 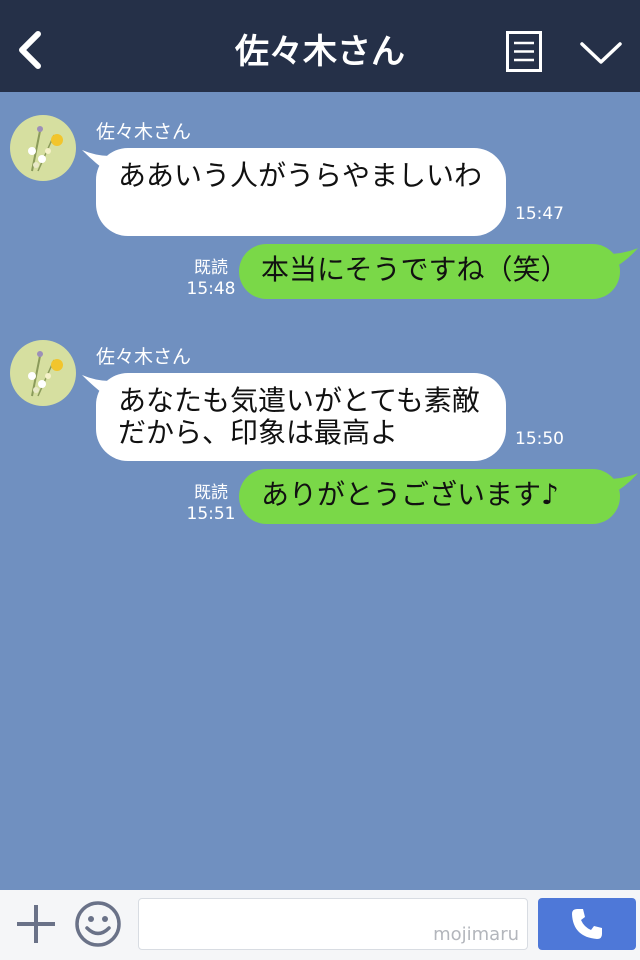 I want to click on message-bubble-outgoing: 本当にそうですね（笑）, so click(x=429, y=271).